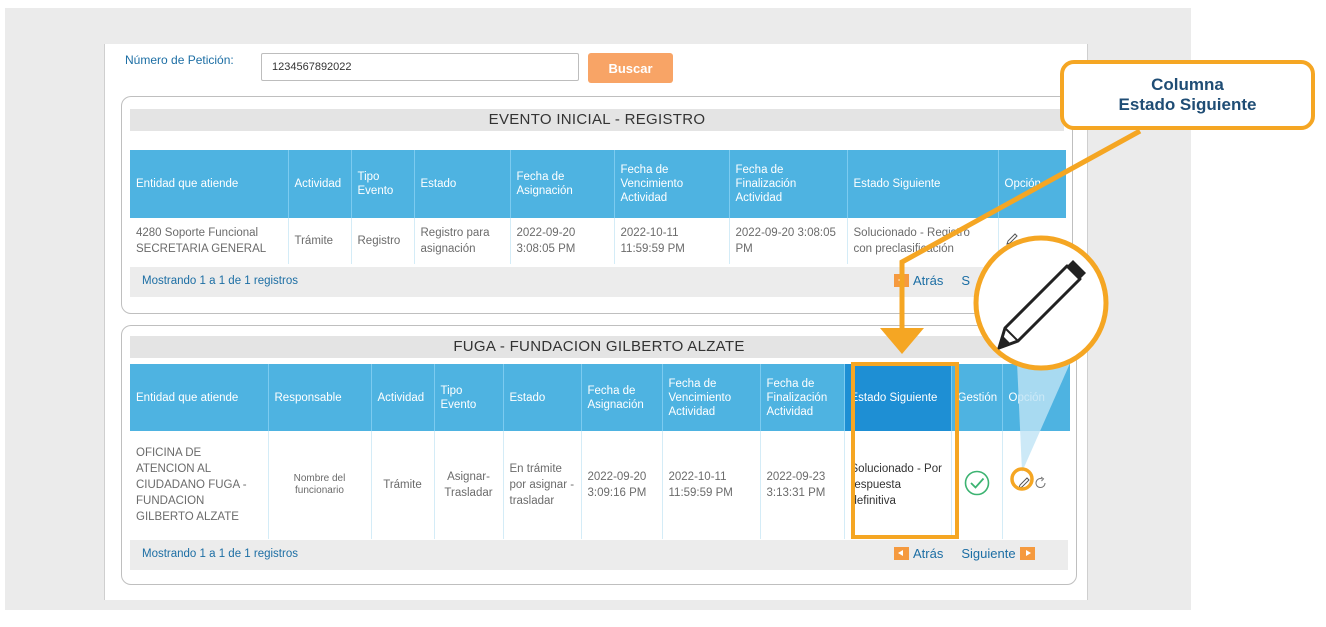 The image size is (1326, 627). What do you see at coordinates (977, 397) in the screenshot?
I see `col-gestion: Gestión` at bounding box center [977, 397].